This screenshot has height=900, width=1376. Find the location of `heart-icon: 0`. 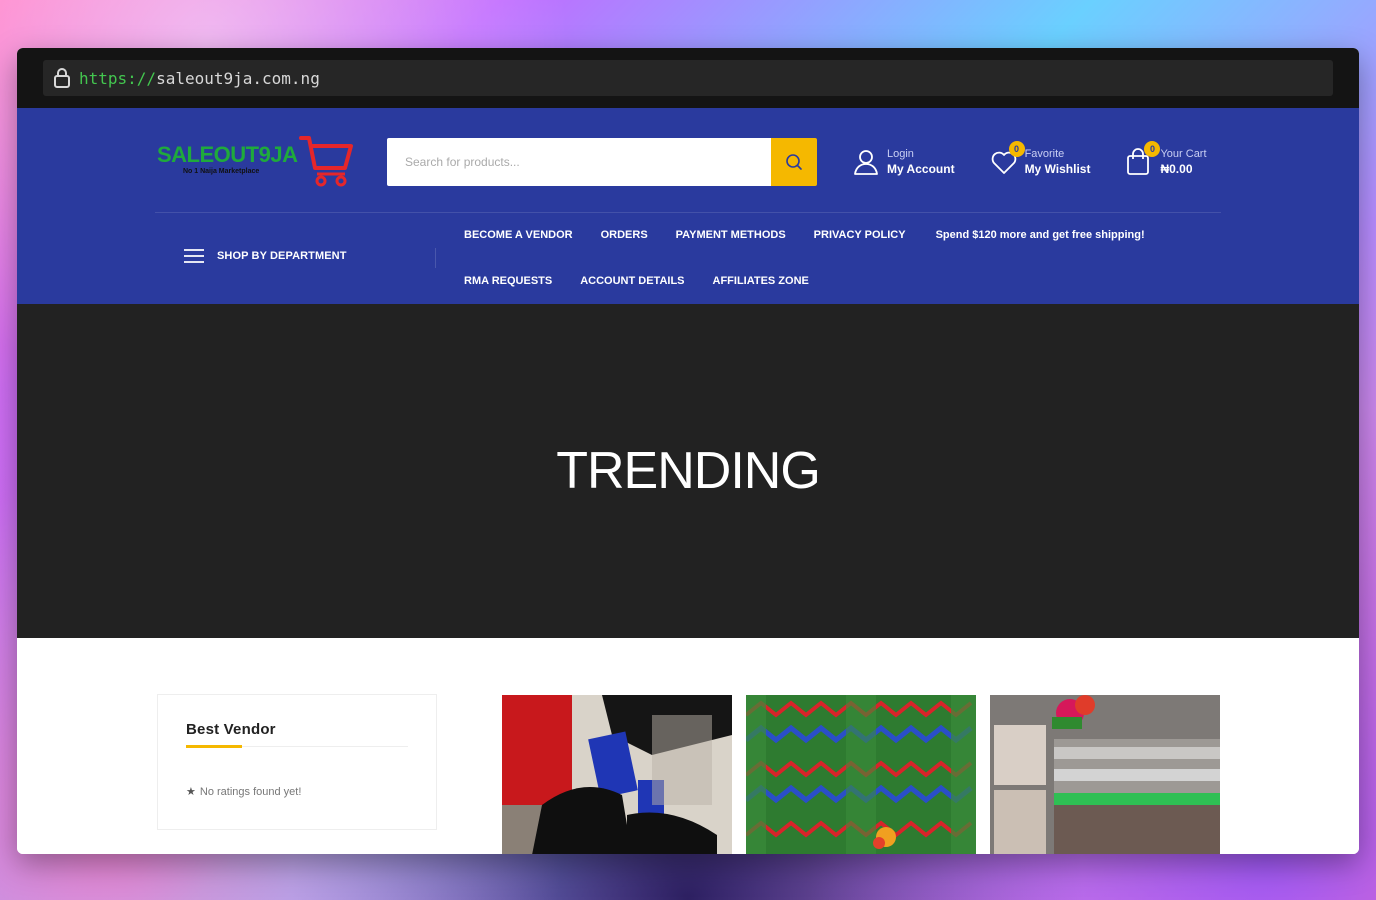

heart-icon: 0 is located at coordinates (1007, 159).